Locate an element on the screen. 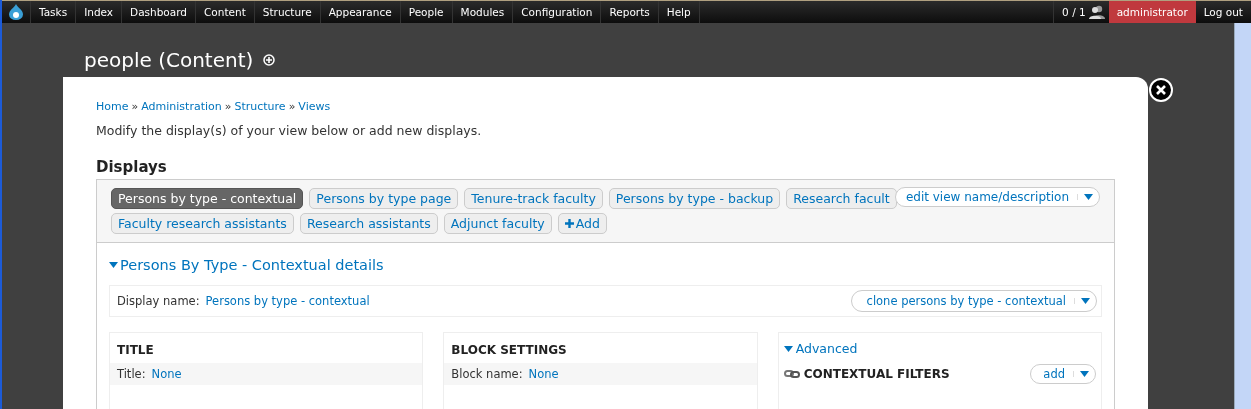  logout-link: Log out is located at coordinates (1223, 12).